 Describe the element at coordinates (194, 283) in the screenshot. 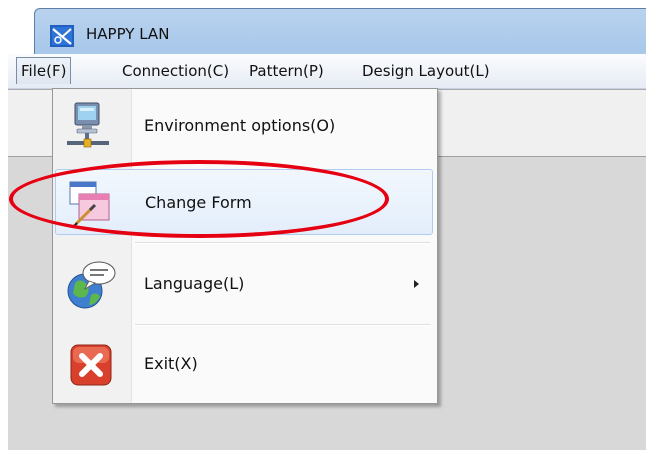

I see `menu-item-label: Language(L)` at that location.